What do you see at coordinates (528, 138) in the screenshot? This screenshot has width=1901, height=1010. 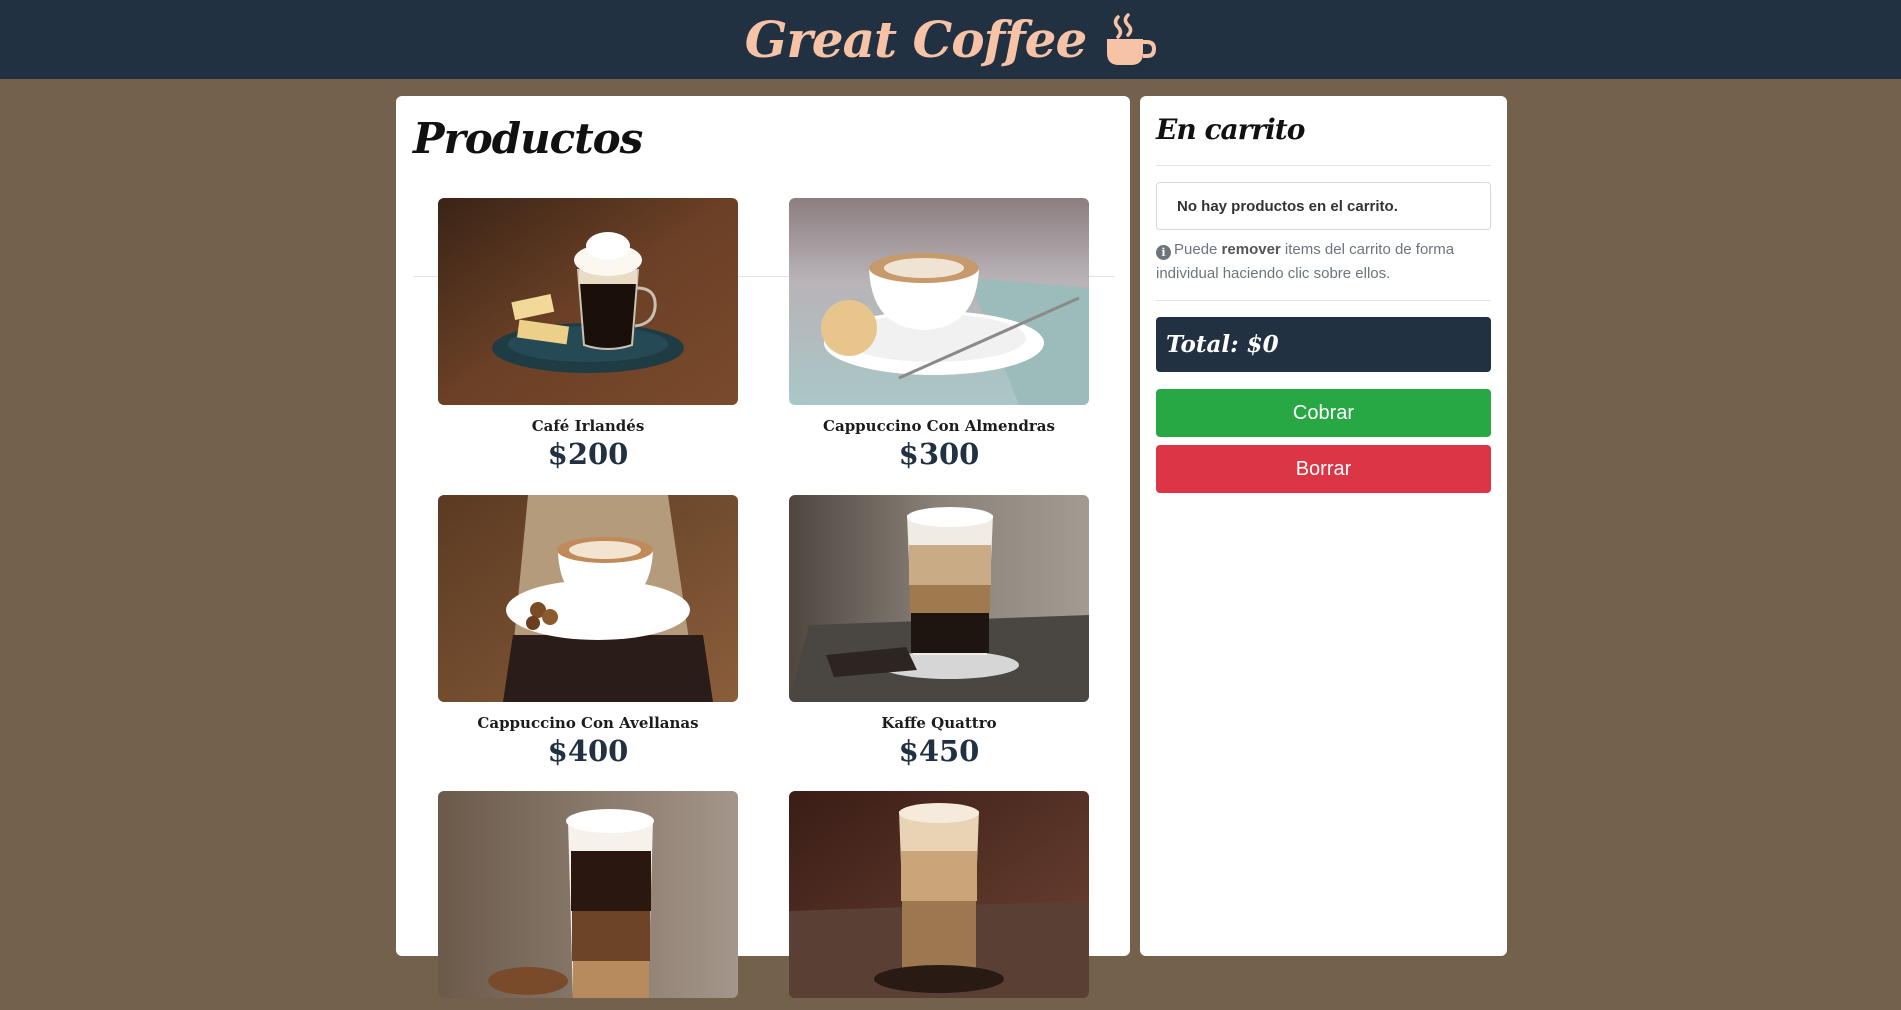 I see `products-heading: Productos` at bounding box center [528, 138].